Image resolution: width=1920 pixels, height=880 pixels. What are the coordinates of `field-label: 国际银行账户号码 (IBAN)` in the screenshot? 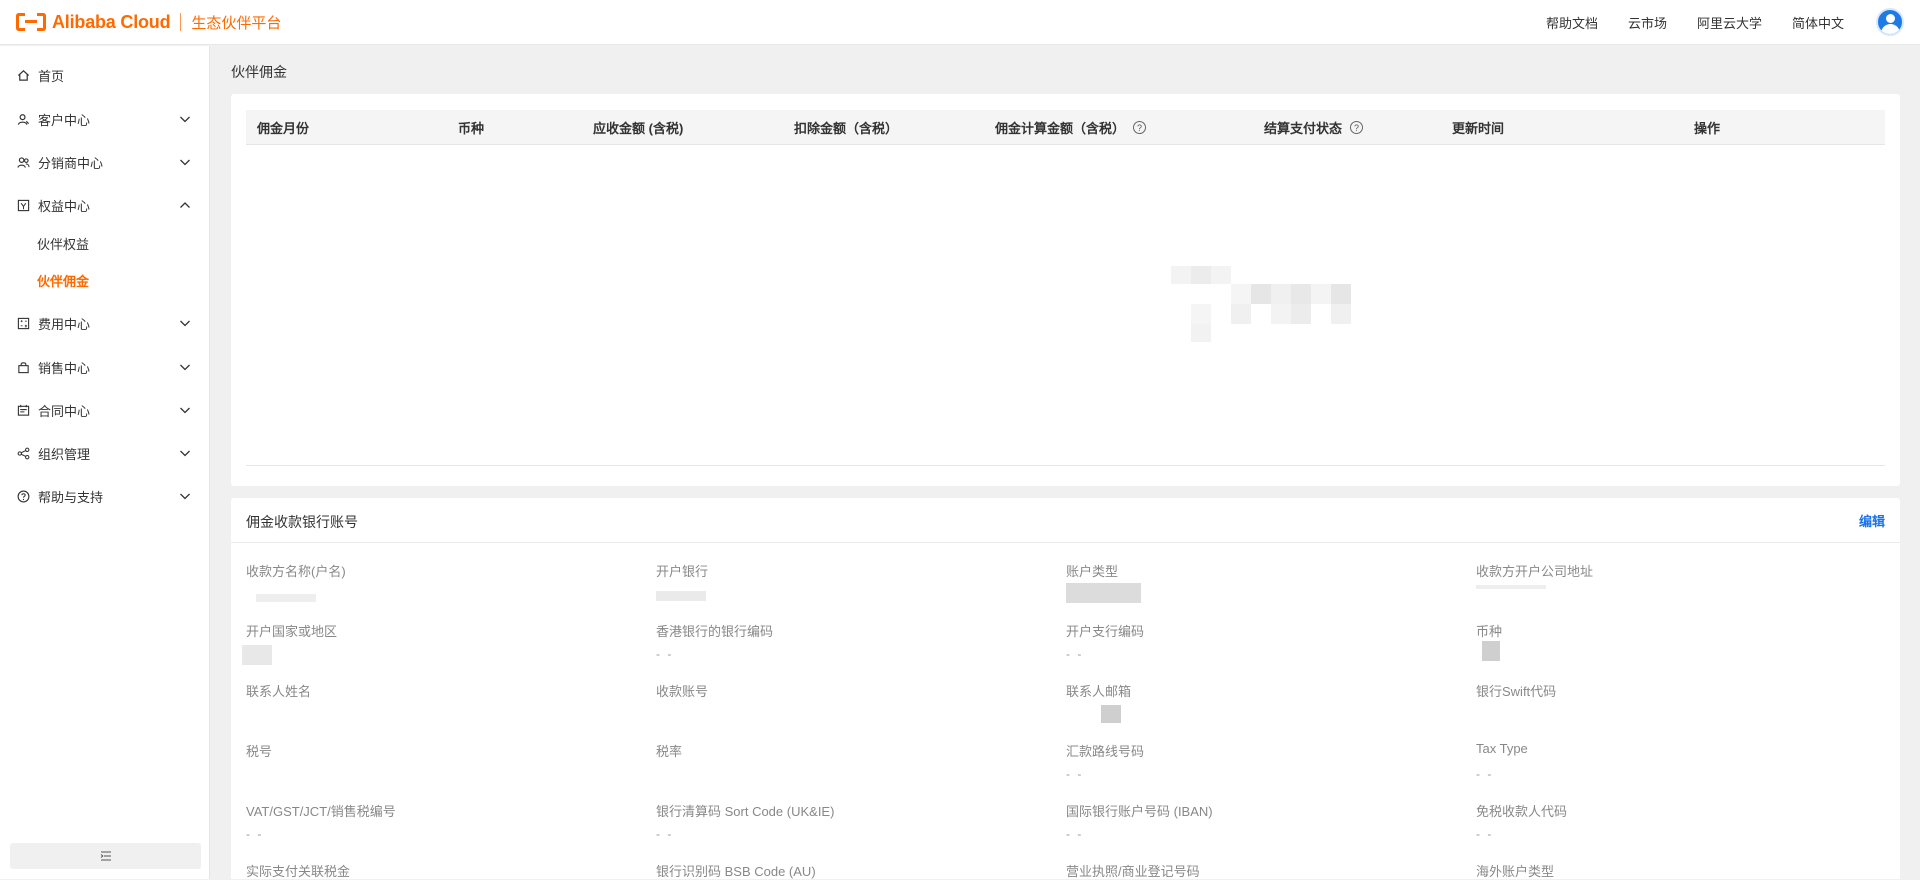 It's located at (1139, 811).